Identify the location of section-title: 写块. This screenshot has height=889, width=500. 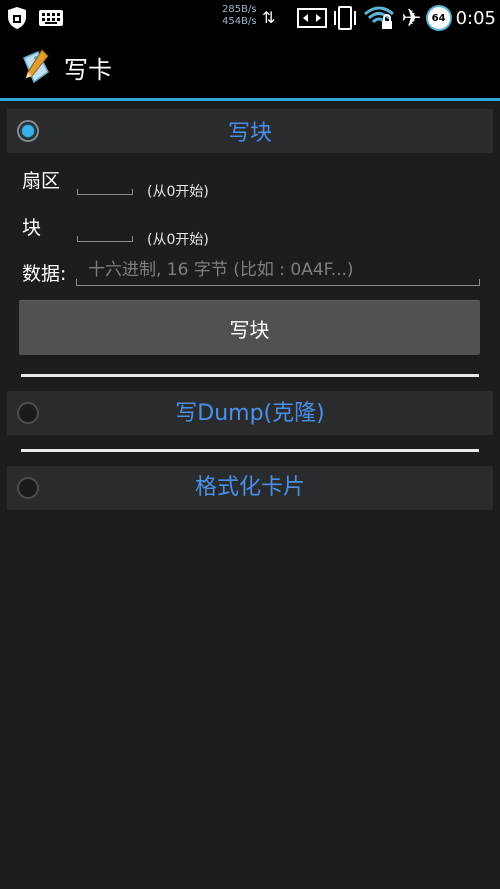
(249, 133).